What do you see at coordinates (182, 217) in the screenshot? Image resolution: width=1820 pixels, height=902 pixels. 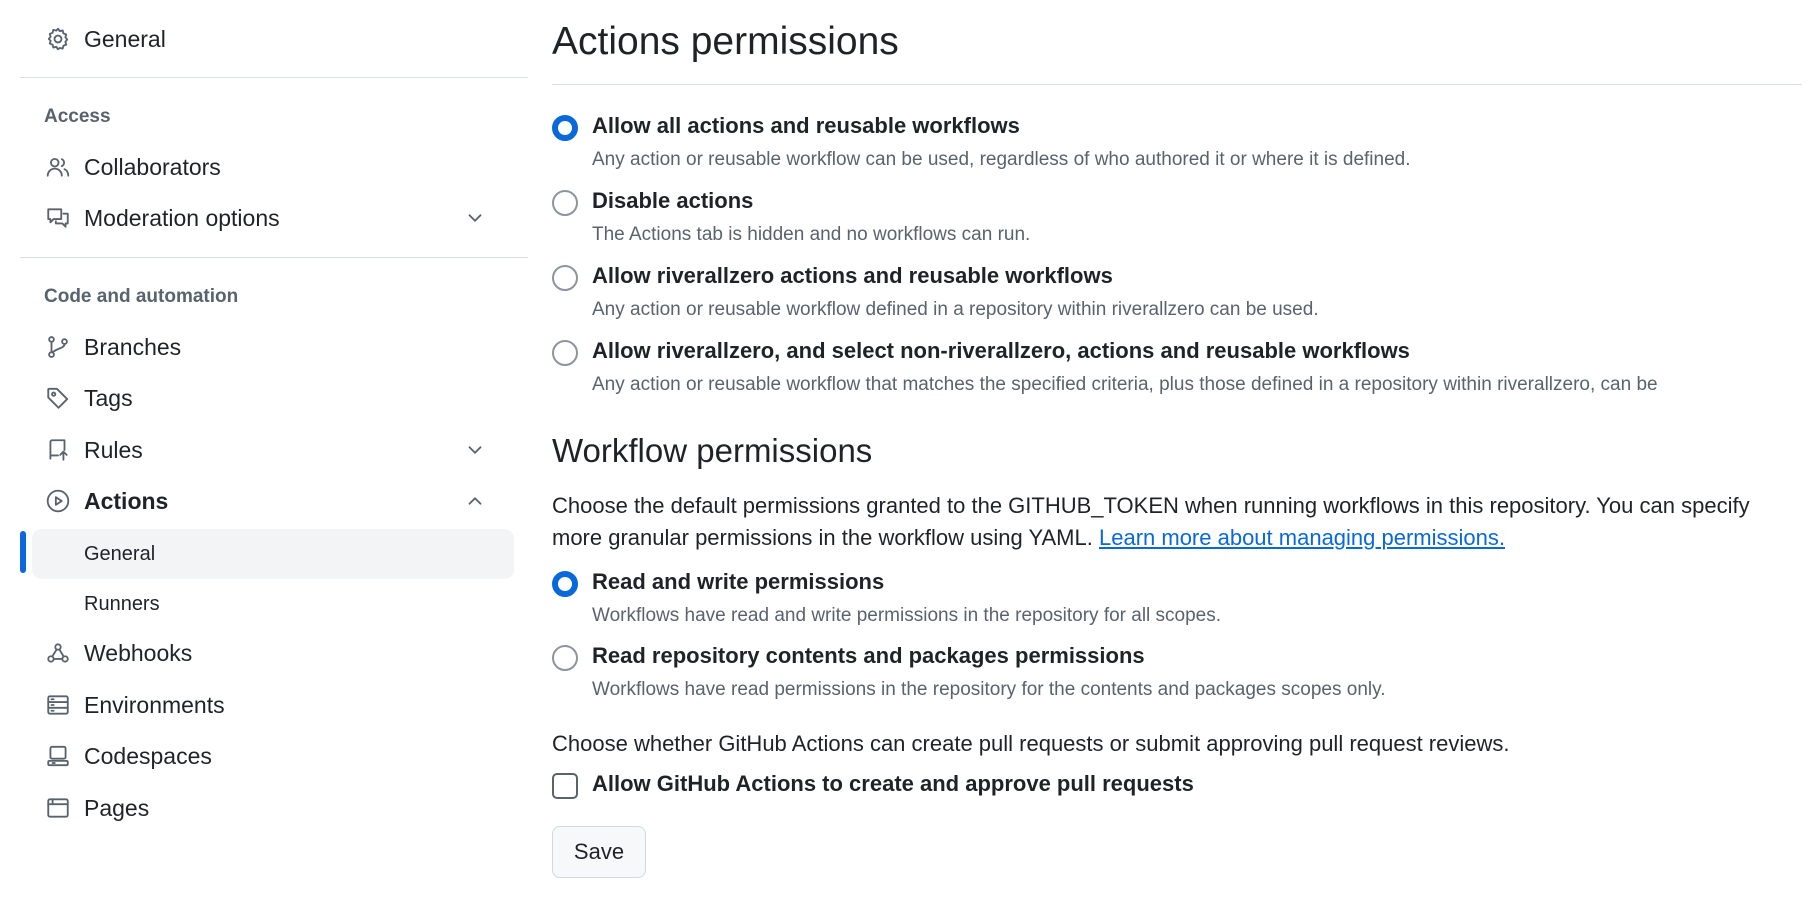 I see `sidebar-item-label: Moderation options` at bounding box center [182, 217].